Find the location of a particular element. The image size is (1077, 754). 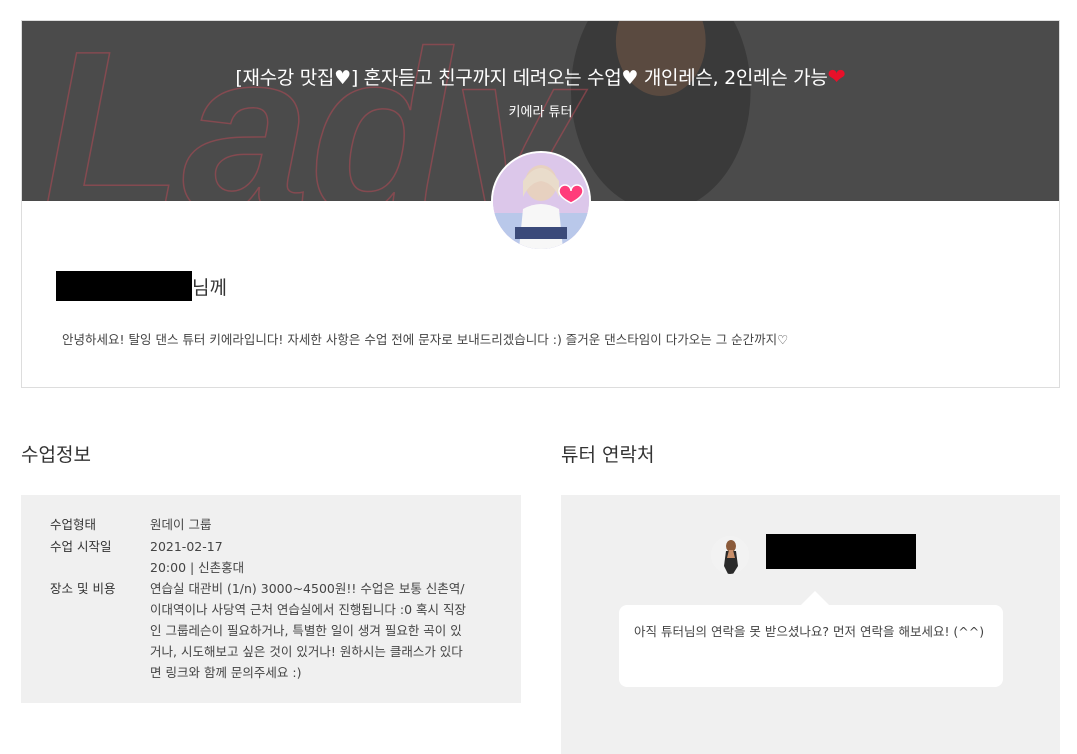

tutor-thumbnail-image is located at coordinates (730, 555).